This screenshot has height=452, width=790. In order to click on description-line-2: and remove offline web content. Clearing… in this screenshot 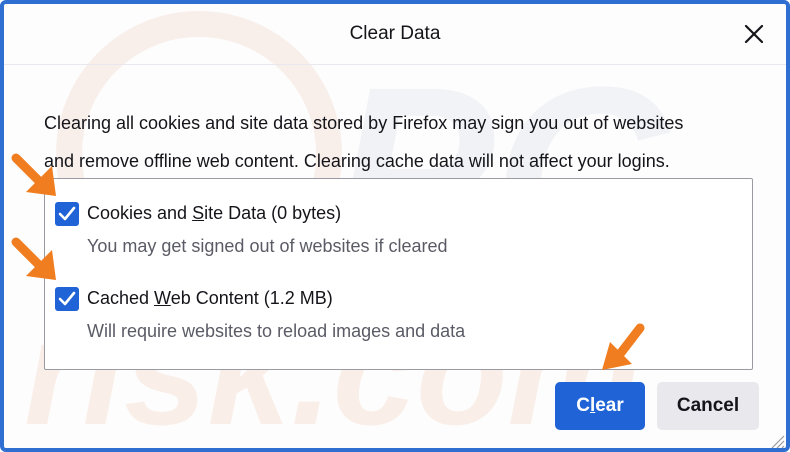, I will do `click(357, 161)`.